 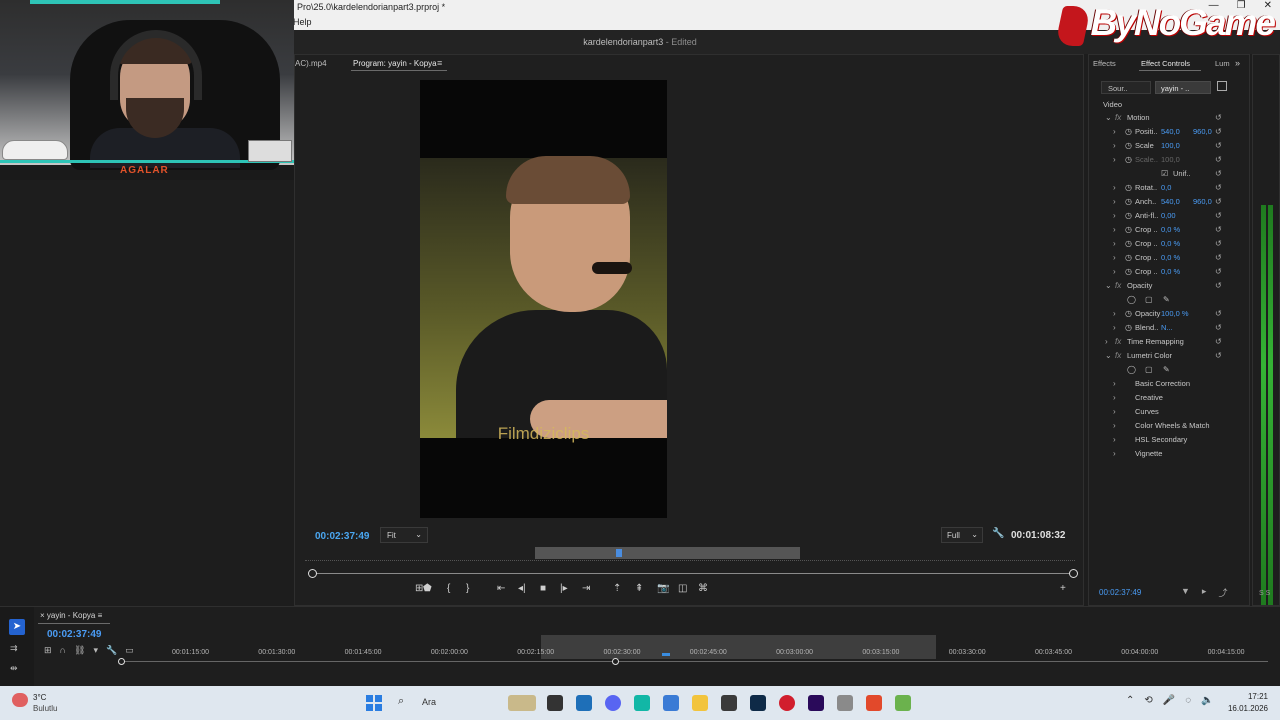 What do you see at coordinates (758, 703) in the screenshot?
I see `photoshop-icon` at bounding box center [758, 703].